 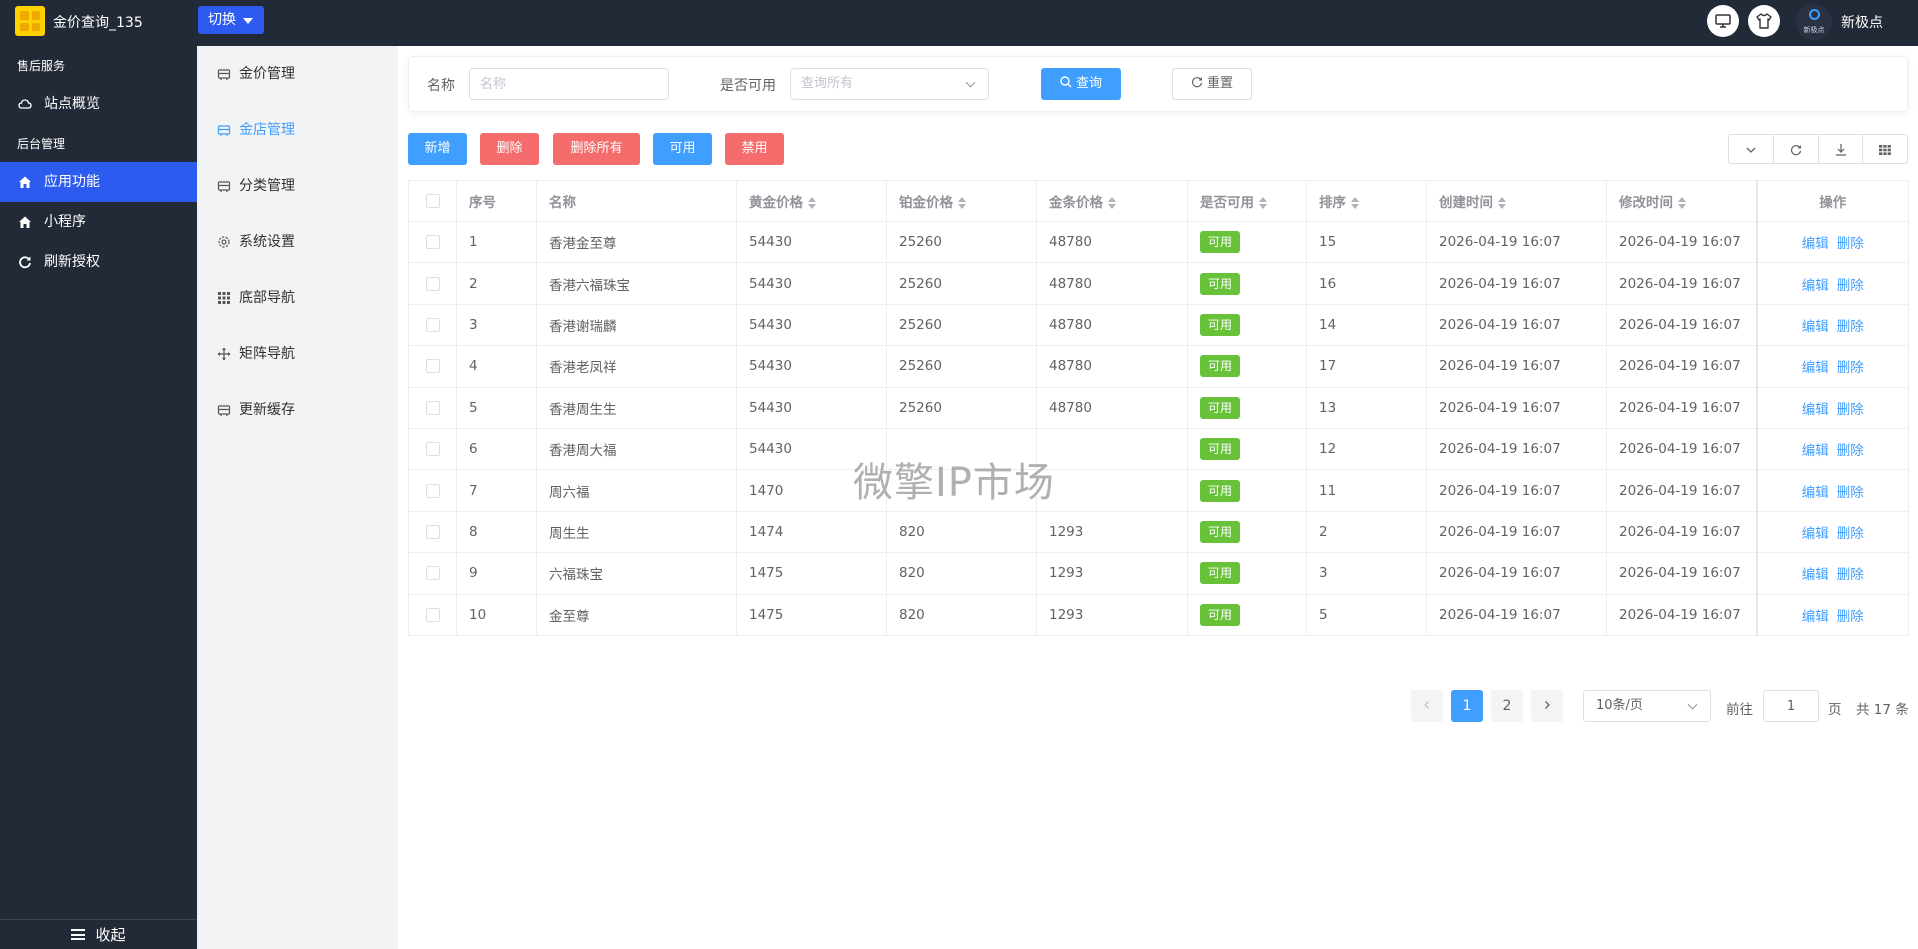 What do you see at coordinates (496, 532) in the screenshot?
I see `cell-id: 8` at bounding box center [496, 532].